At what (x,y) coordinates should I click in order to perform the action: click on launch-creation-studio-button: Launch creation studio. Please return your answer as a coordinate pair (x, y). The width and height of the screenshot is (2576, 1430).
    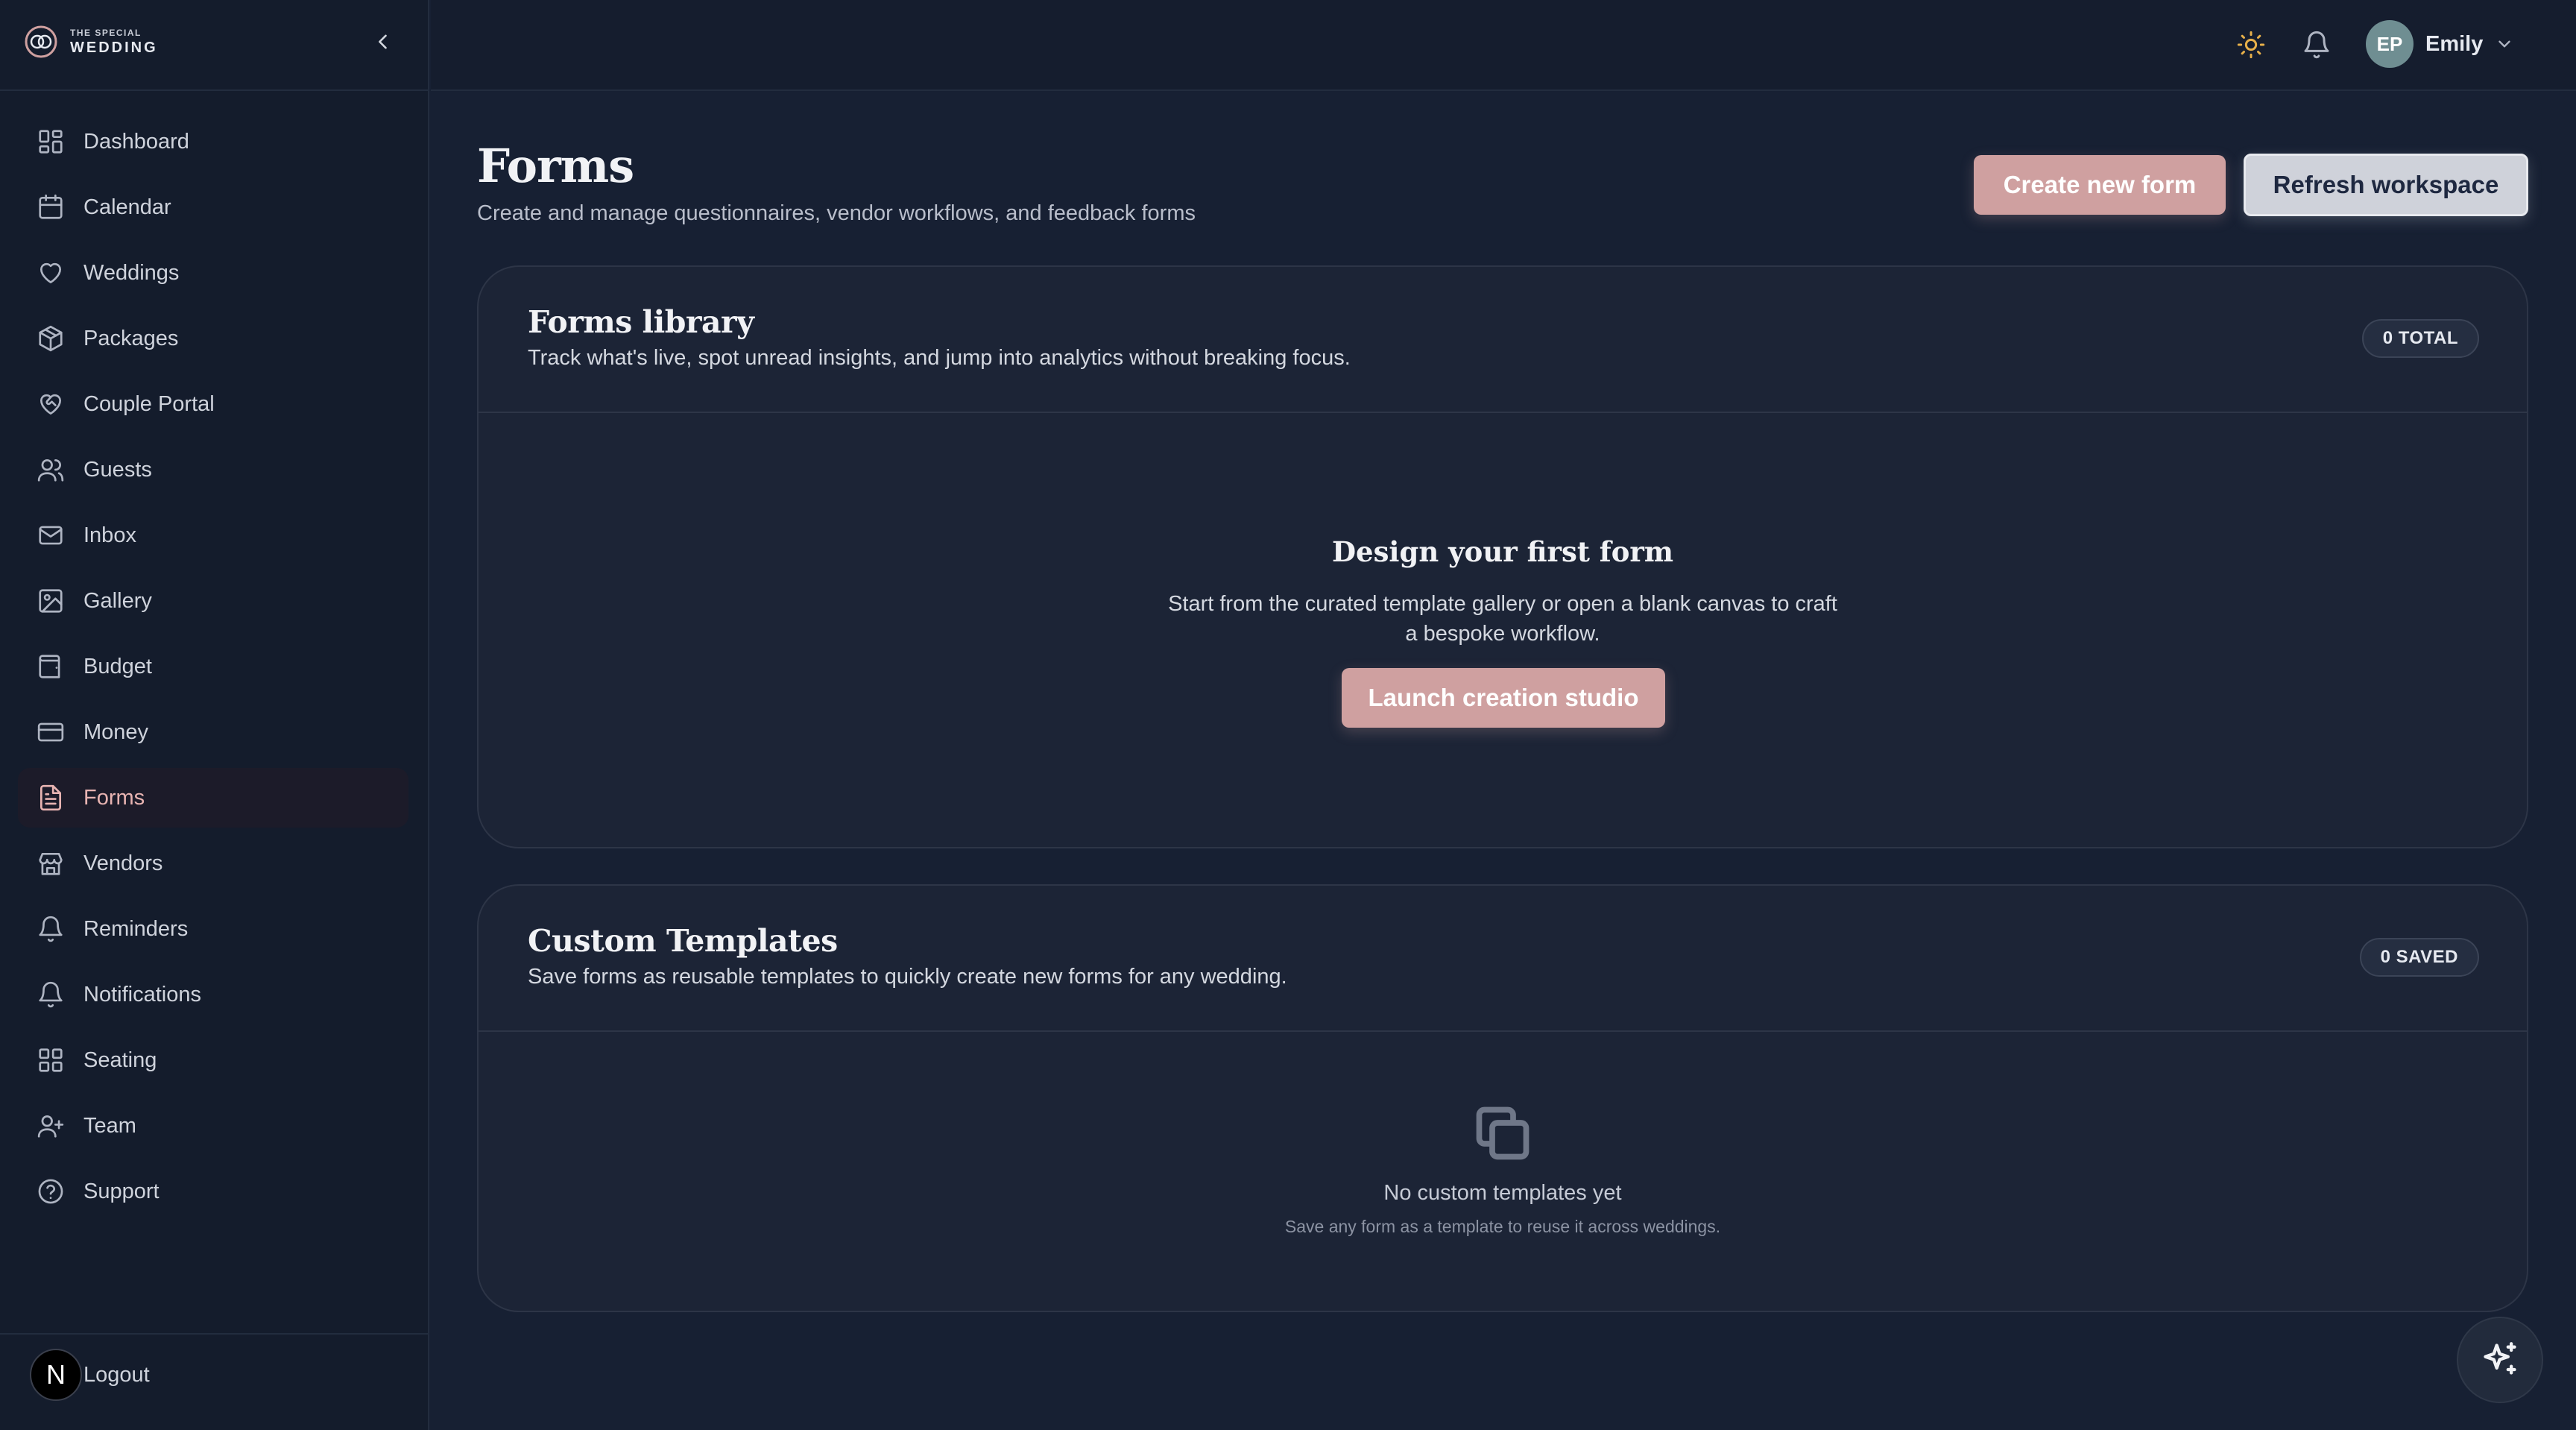
    Looking at the image, I should click on (1503, 698).